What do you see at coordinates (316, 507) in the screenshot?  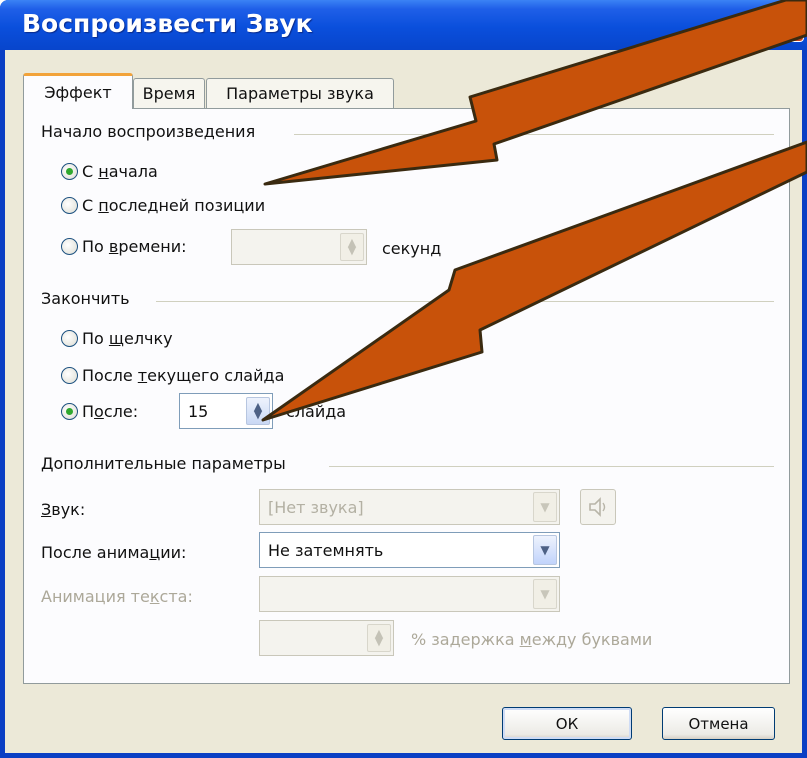 I see `dropdown-value: [Нет звука]` at bounding box center [316, 507].